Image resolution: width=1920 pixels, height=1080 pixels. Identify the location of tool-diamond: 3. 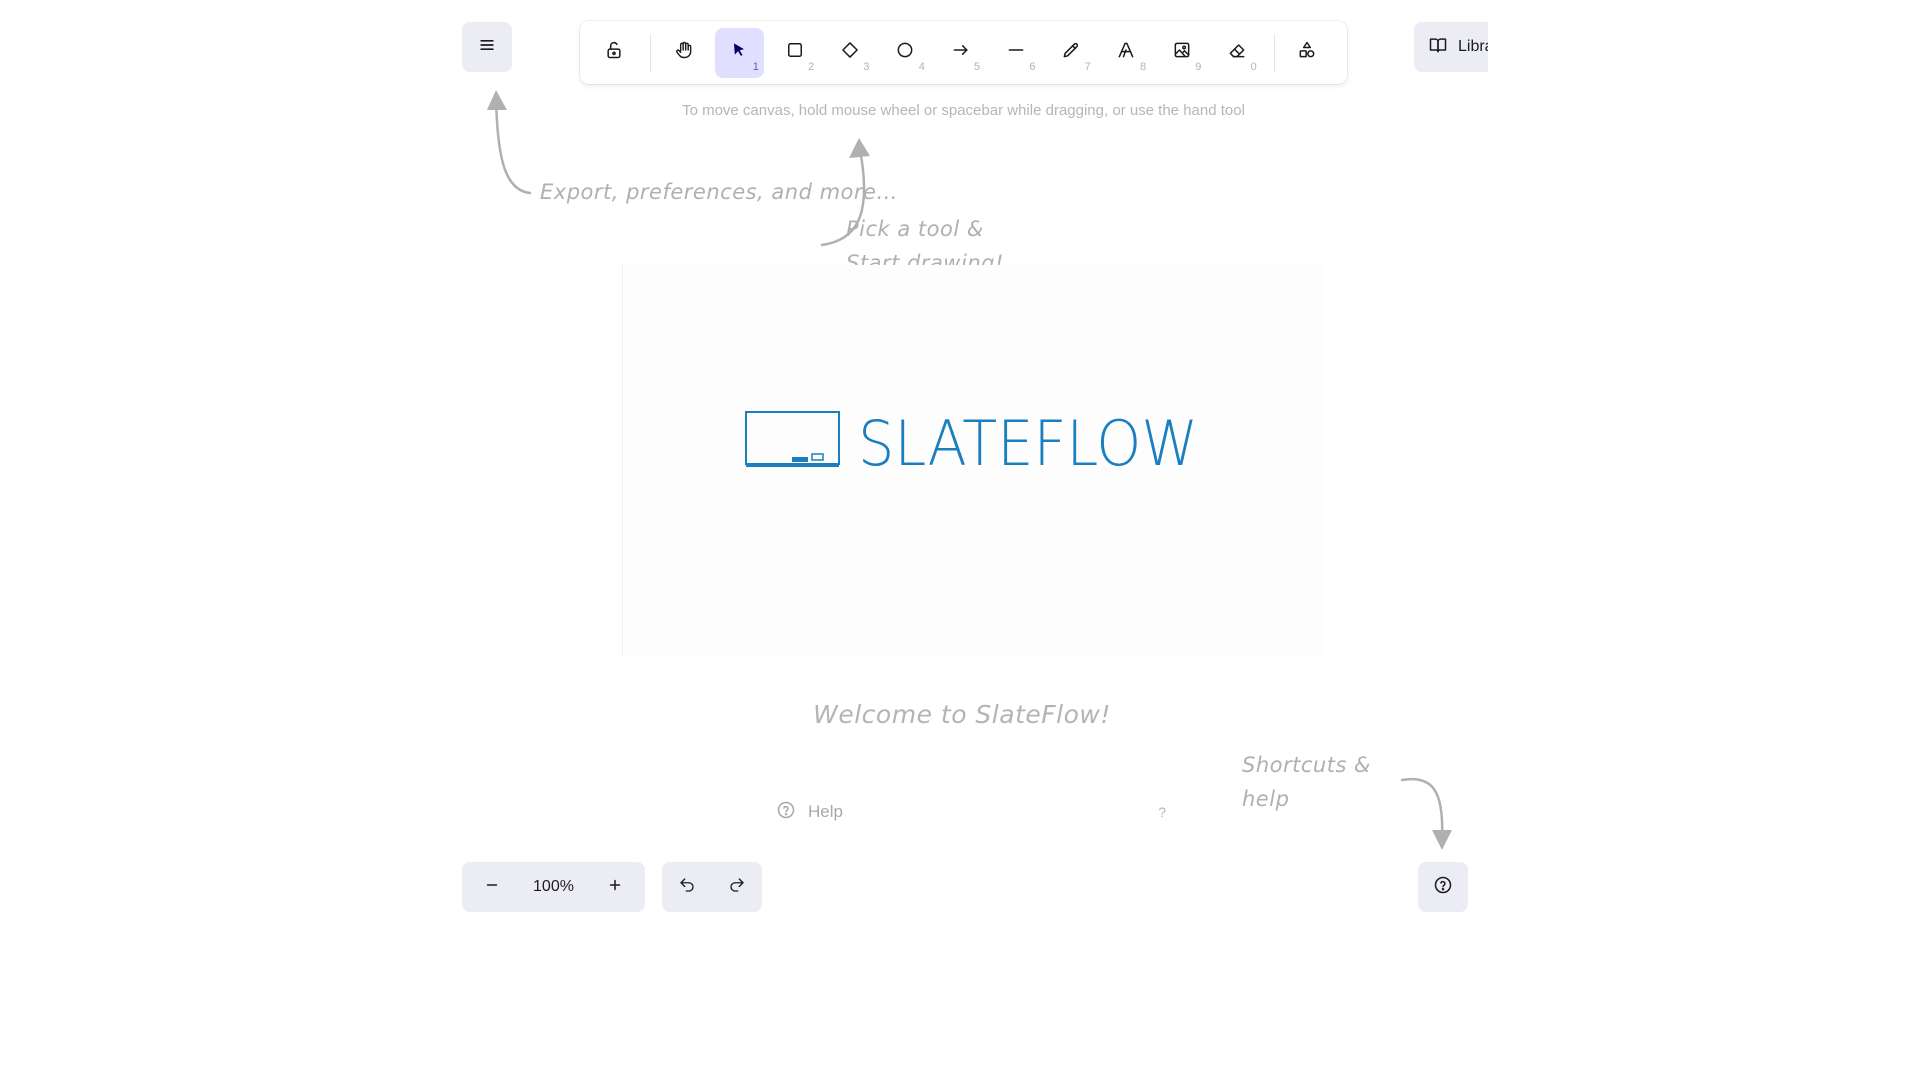
(849, 53).